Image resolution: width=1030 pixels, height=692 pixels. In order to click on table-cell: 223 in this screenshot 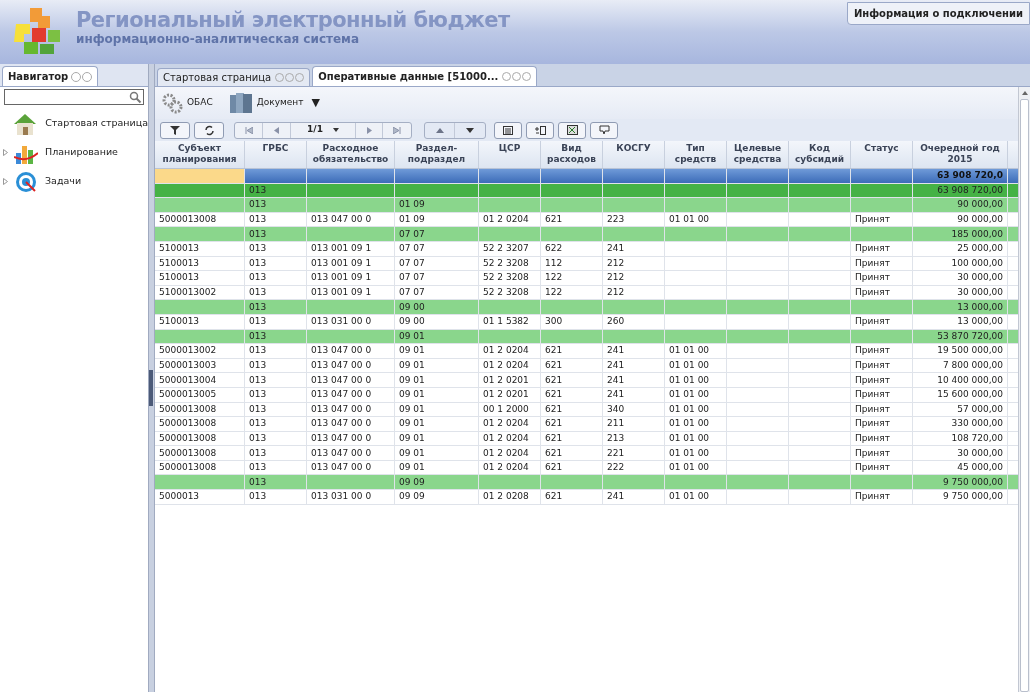, I will do `click(616, 220)`.